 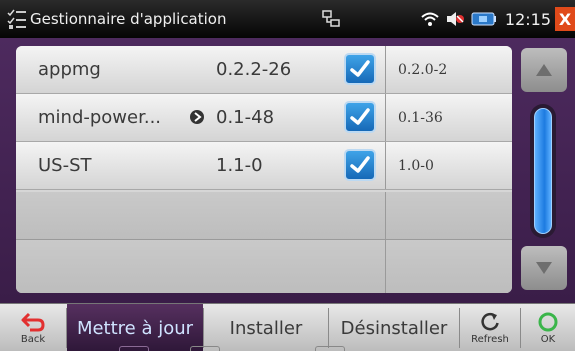 What do you see at coordinates (420, 117) in the screenshot?
I see `installed-version: 0.1-36` at bounding box center [420, 117].